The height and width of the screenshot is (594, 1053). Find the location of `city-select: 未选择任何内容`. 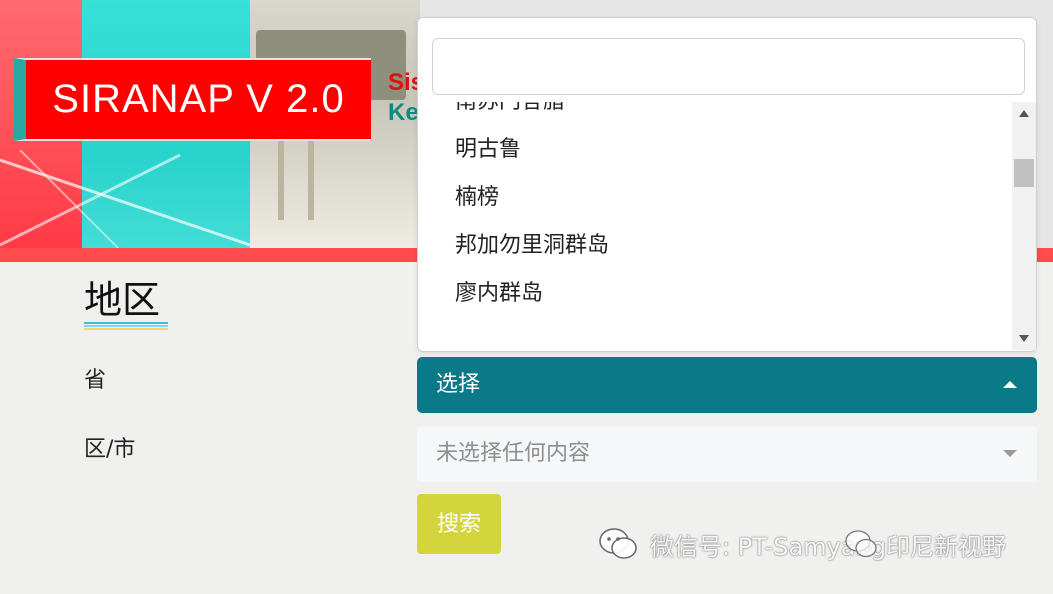

city-select: 未选择任何内容 is located at coordinates (727, 454).